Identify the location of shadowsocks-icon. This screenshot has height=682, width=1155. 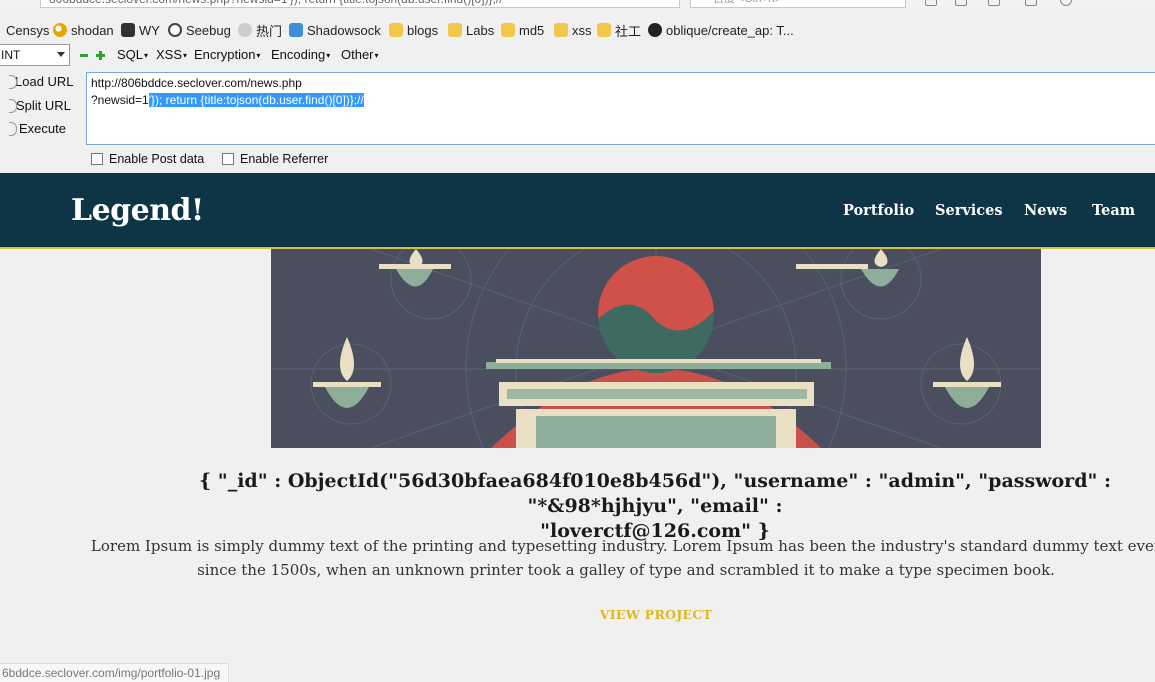
(296, 30).